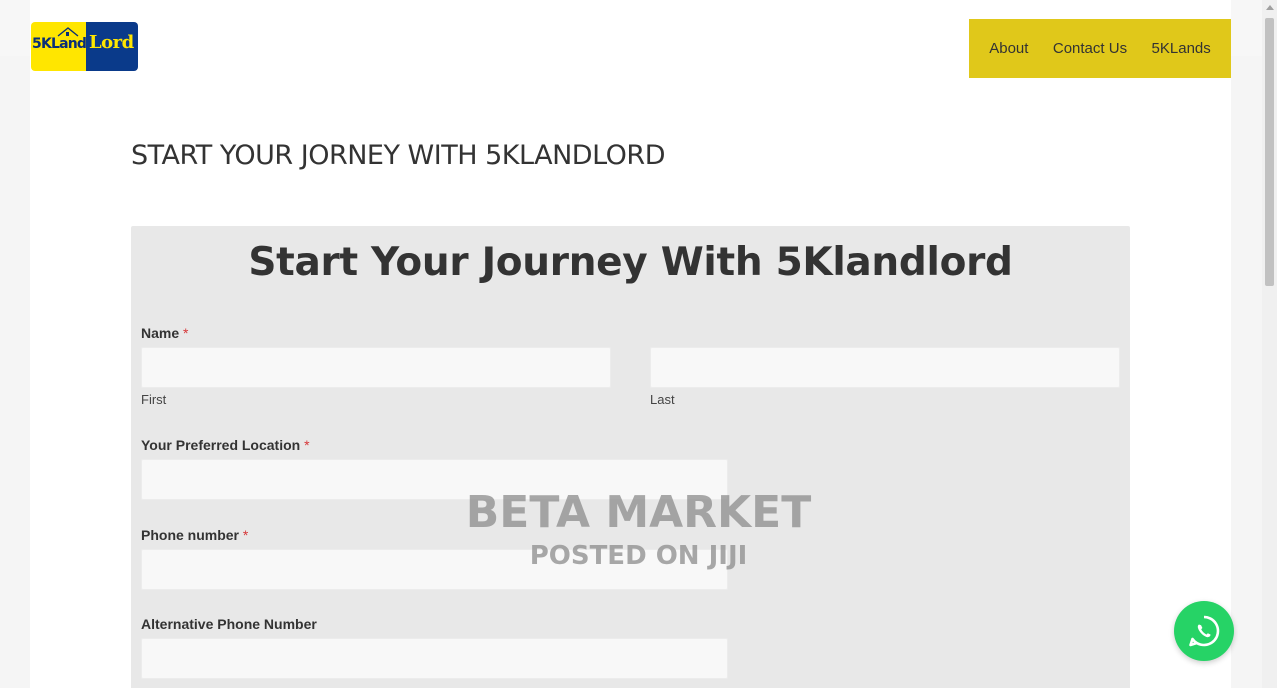 The width and height of the screenshot is (1277, 688). I want to click on logo-text-lord: Lord, so click(111, 42).